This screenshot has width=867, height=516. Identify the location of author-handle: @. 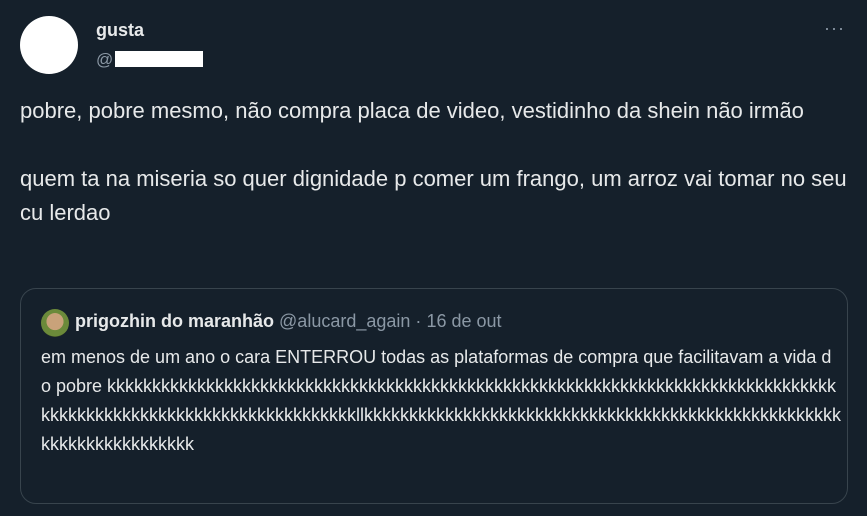
(150, 60).